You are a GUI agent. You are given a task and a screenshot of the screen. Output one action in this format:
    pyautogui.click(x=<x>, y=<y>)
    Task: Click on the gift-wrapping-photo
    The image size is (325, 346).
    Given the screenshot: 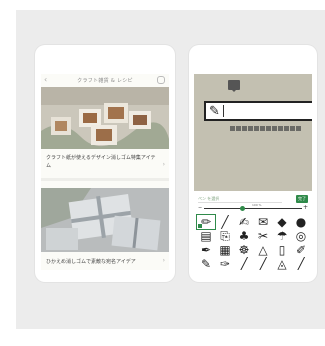 What is the action you would take?
    pyautogui.click(x=105, y=220)
    